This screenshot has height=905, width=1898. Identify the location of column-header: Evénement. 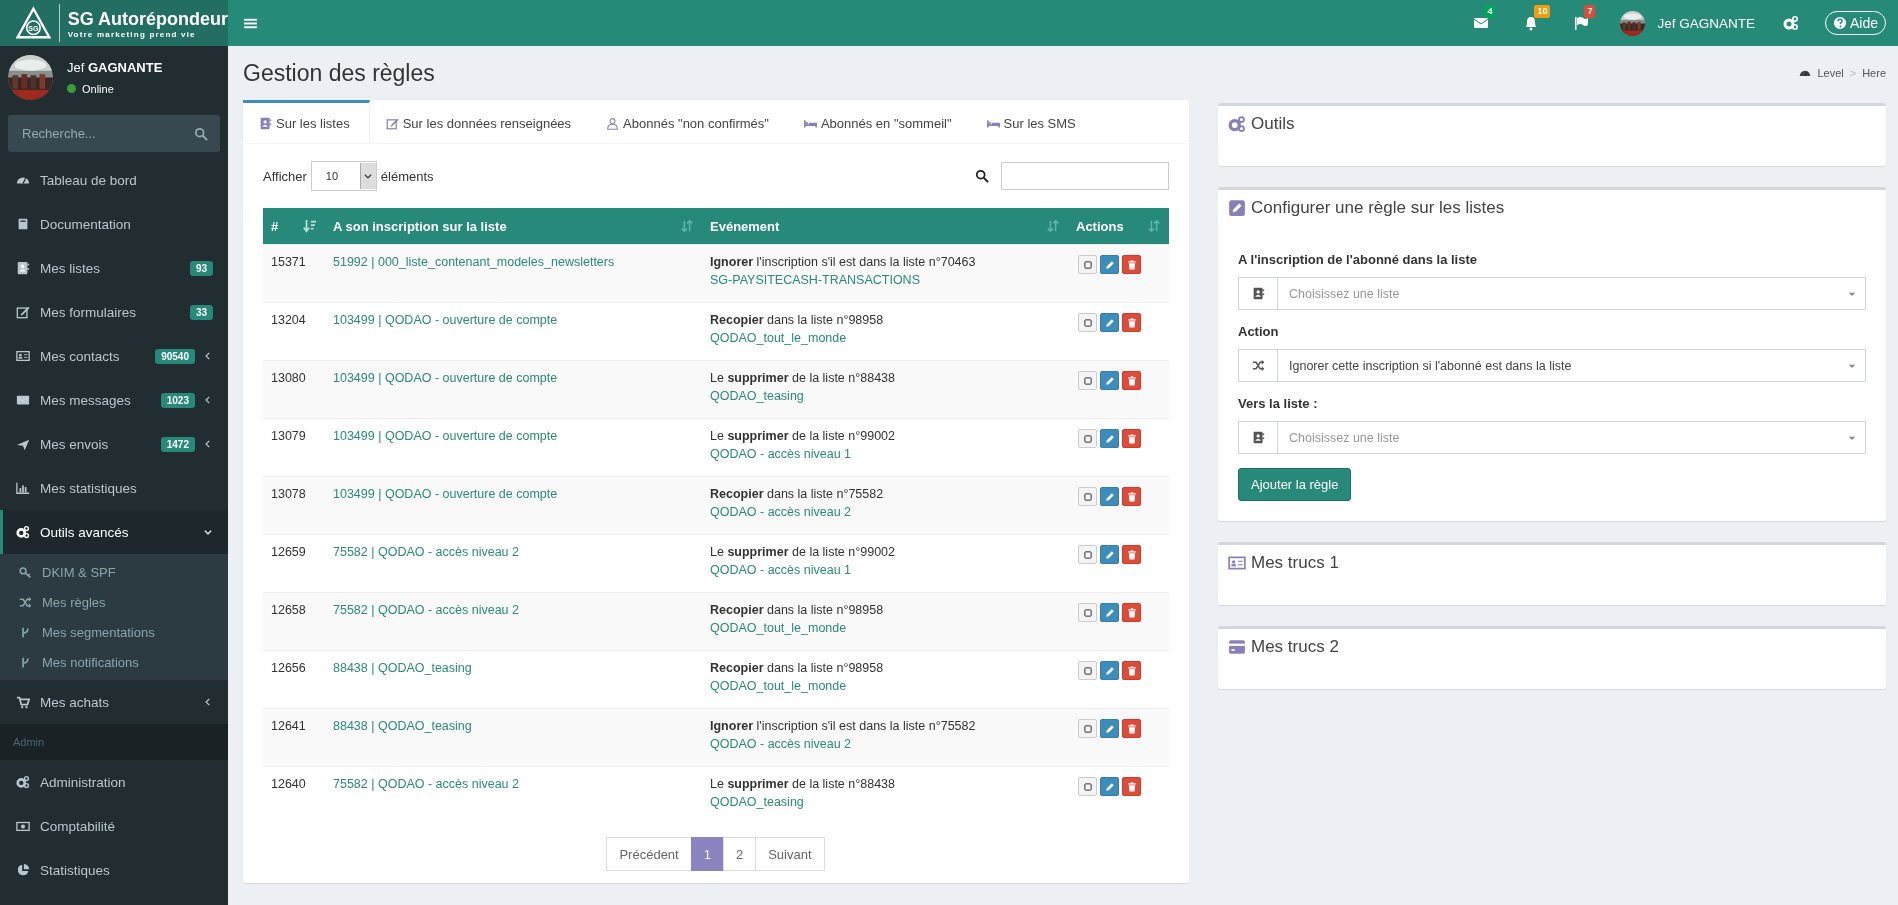
(745, 226).